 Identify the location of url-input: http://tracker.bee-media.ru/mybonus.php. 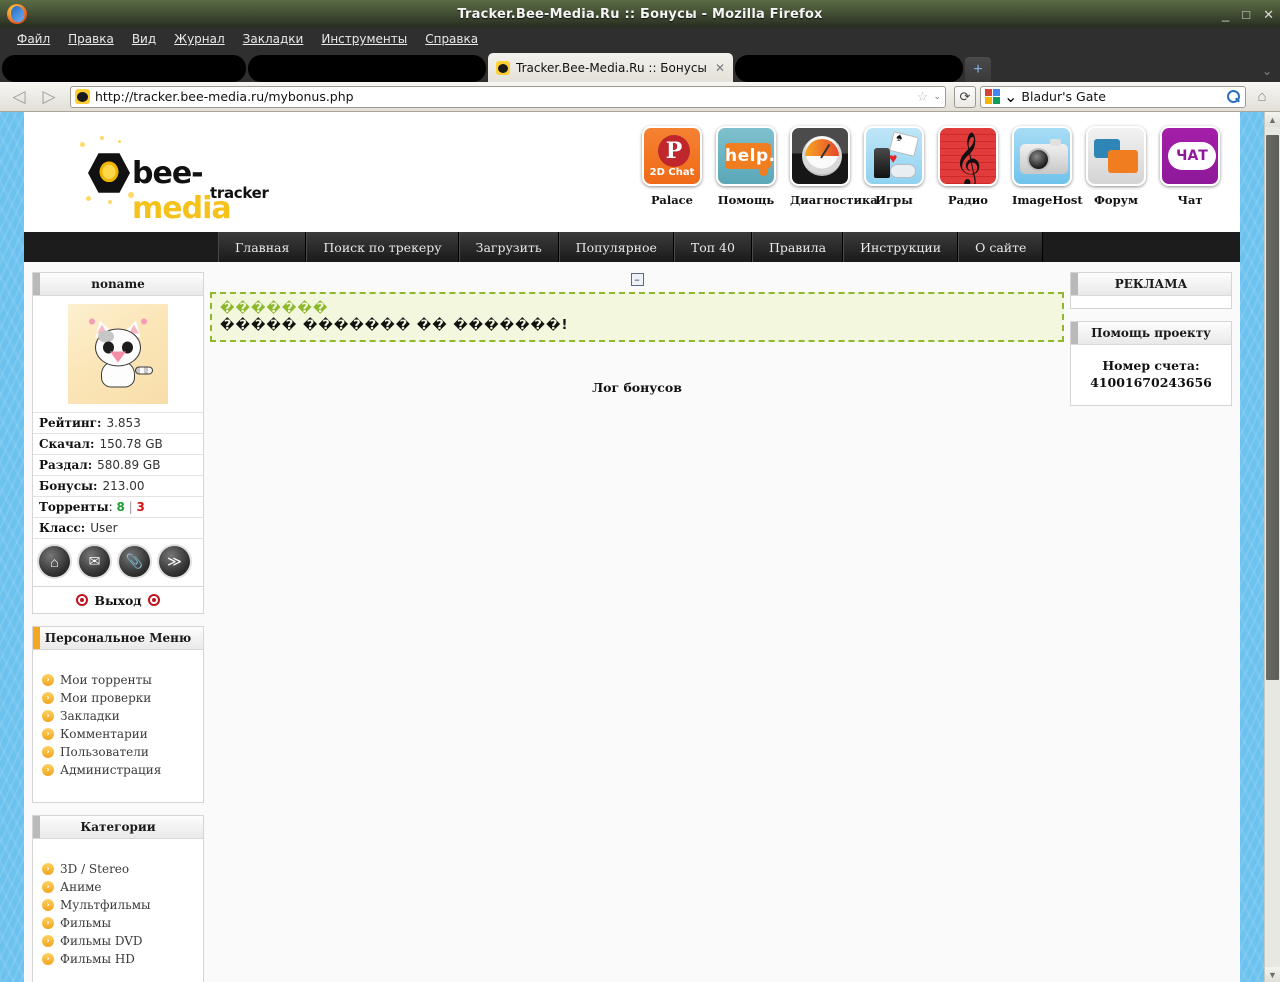
(503, 96).